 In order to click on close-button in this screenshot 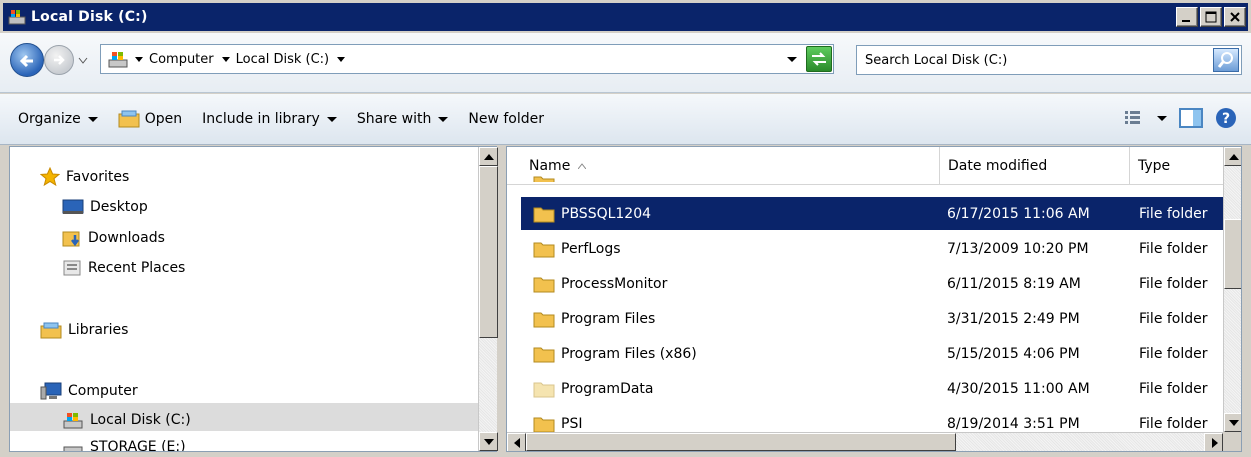, I will do `click(1235, 17)`.